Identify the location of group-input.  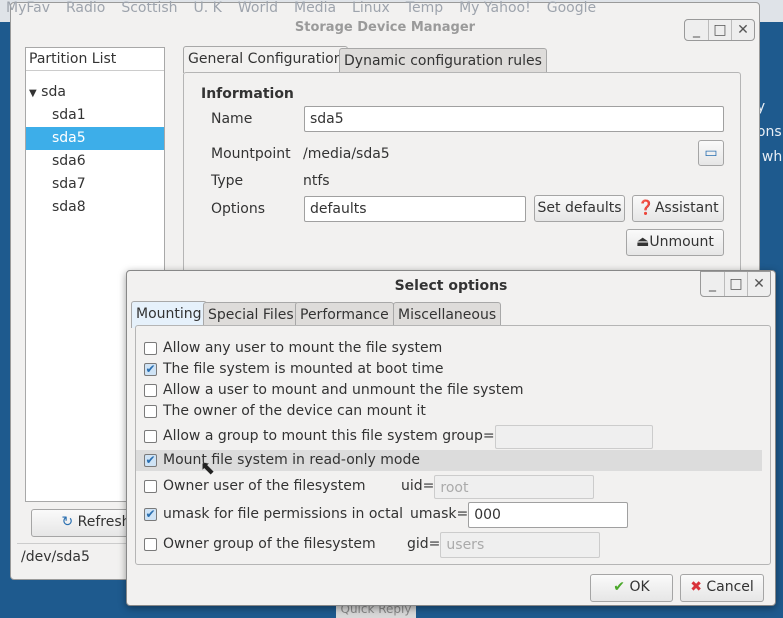
(573, 436).